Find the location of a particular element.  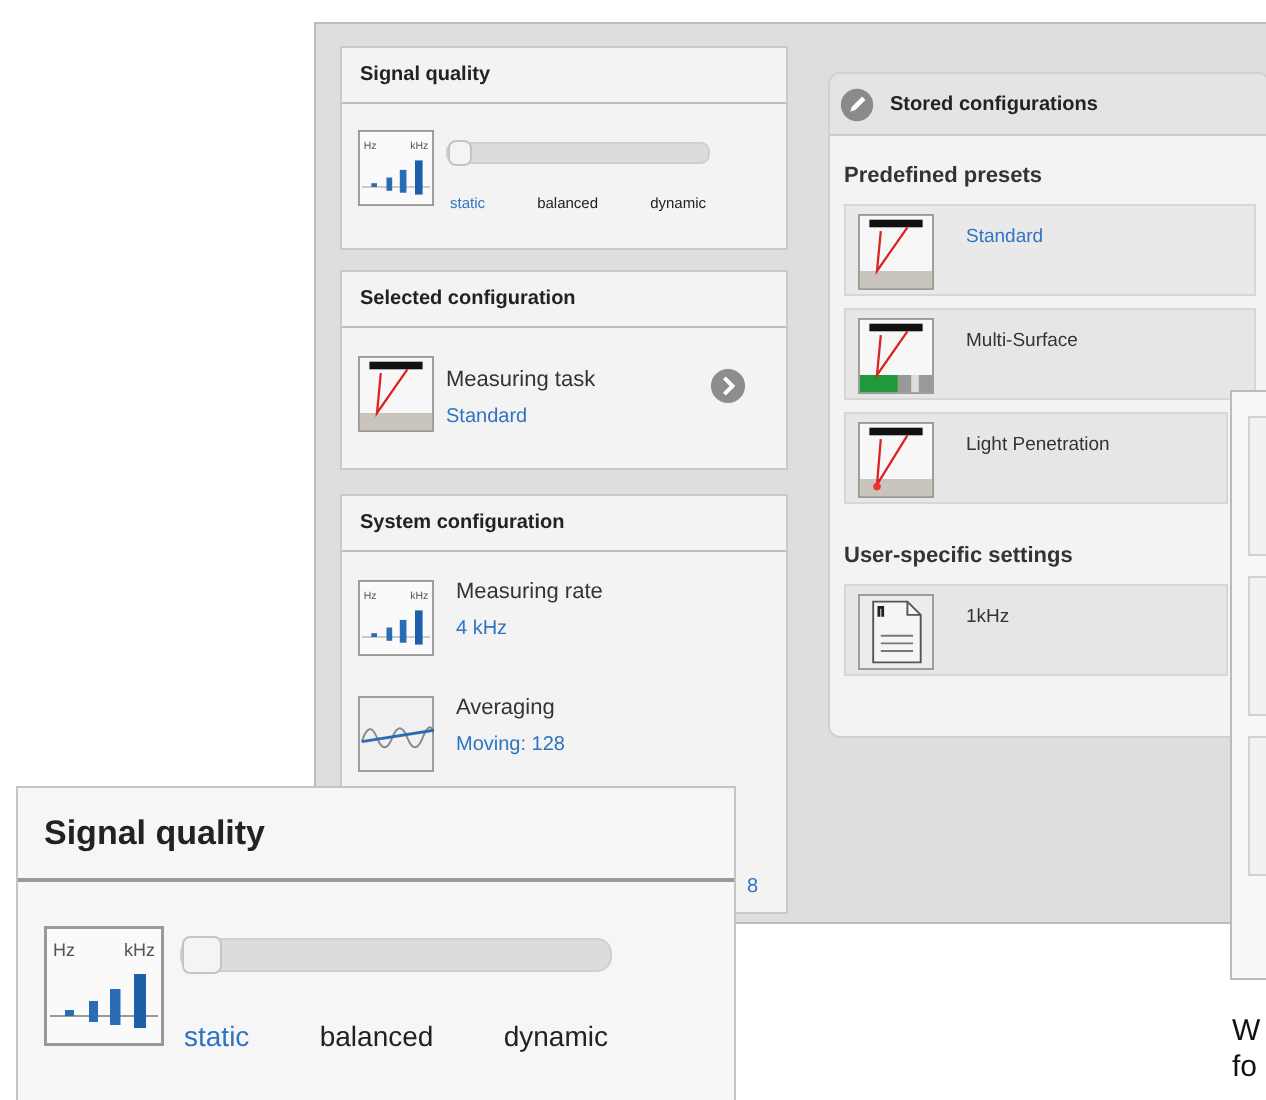

chevron-right-icon is located at coordinates (728, 386).